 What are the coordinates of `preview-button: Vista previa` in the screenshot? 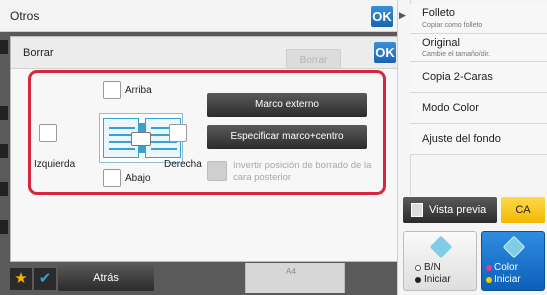 It's located at (450, 210).